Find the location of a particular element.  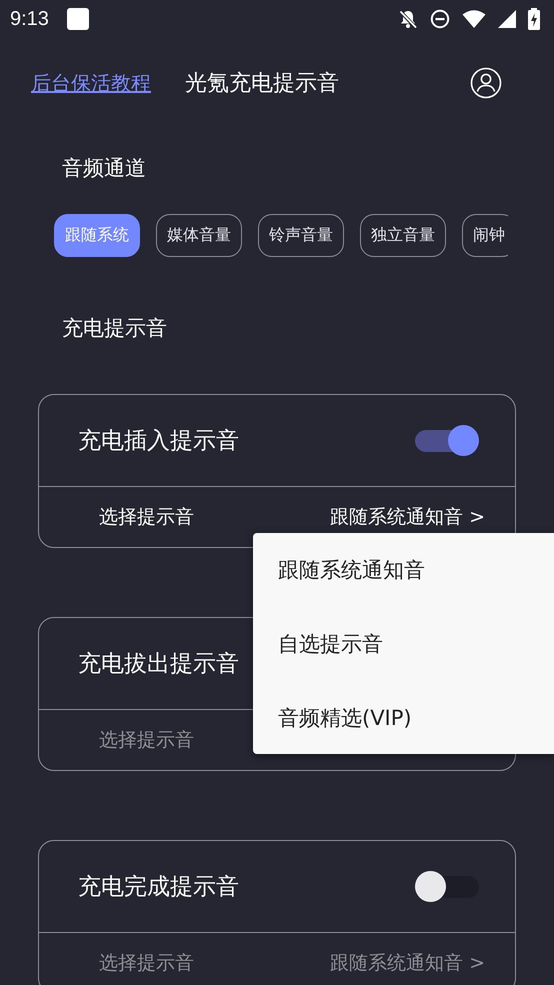

app-notification-icon is located at coordinates (77, 19).